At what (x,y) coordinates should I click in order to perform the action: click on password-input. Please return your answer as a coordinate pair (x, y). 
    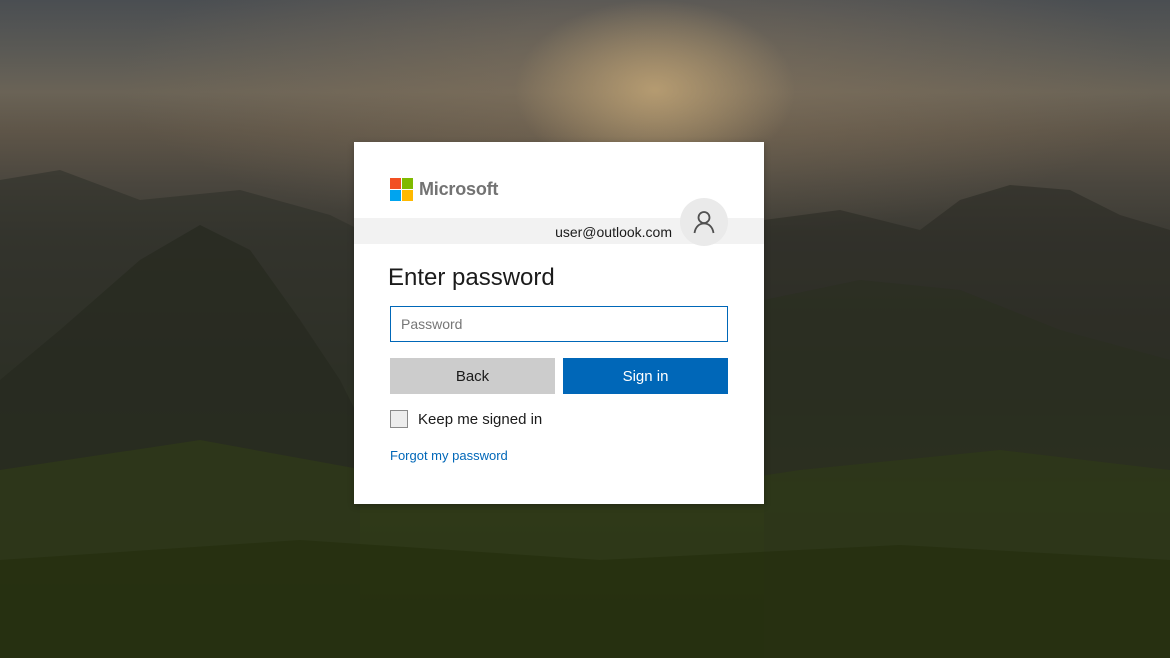
    Looking at the image, I should click on (559, 324).